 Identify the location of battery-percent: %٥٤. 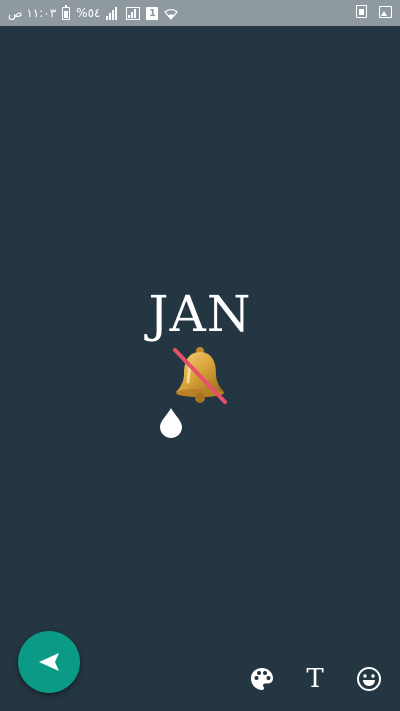
(88, 13).